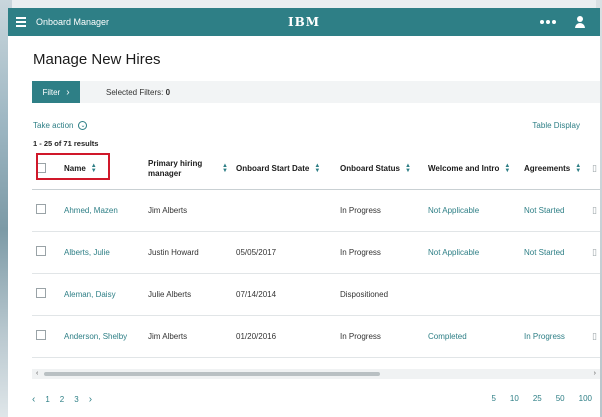  Describe the element at coordinates (493, 398) in the screenshot. I see `page-size-5: 5` at that location.